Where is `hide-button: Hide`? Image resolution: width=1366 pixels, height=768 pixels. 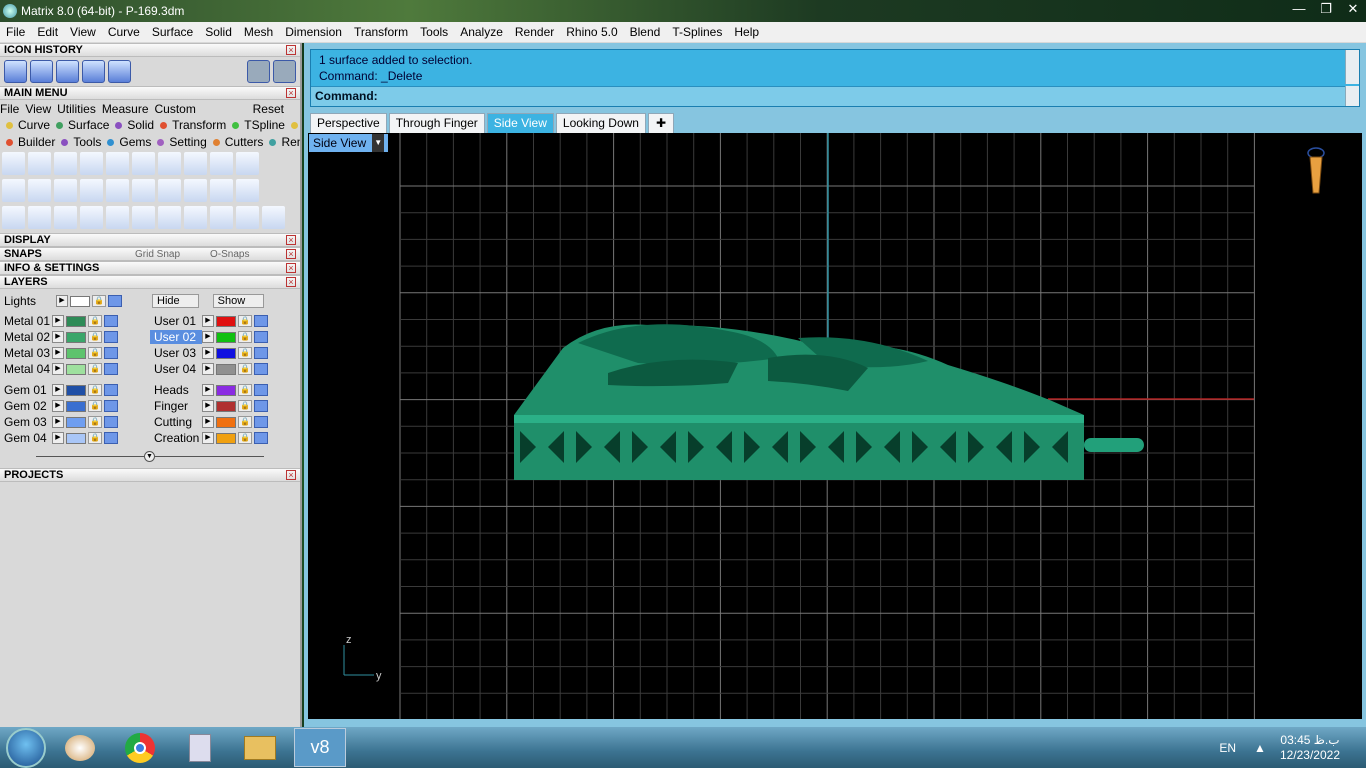
hide-button: Hide is located at coordinates (175, 301).